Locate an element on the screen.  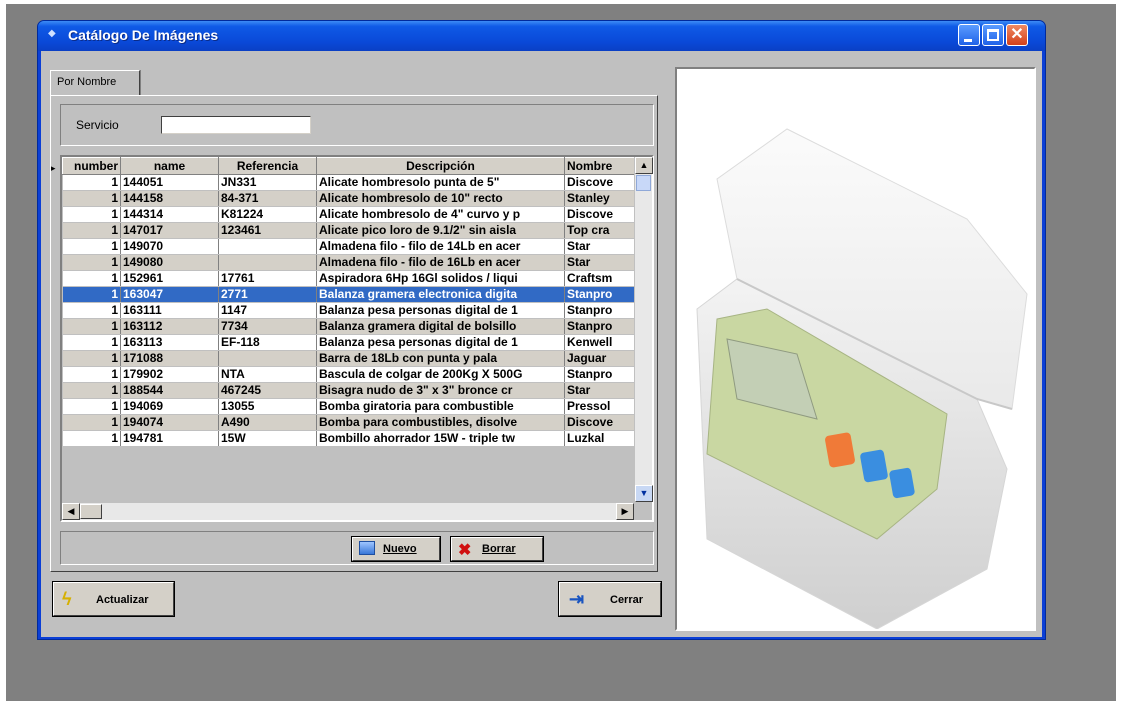
actualizar-button: ϟ Actualizar is located at coordinates (113, 599).